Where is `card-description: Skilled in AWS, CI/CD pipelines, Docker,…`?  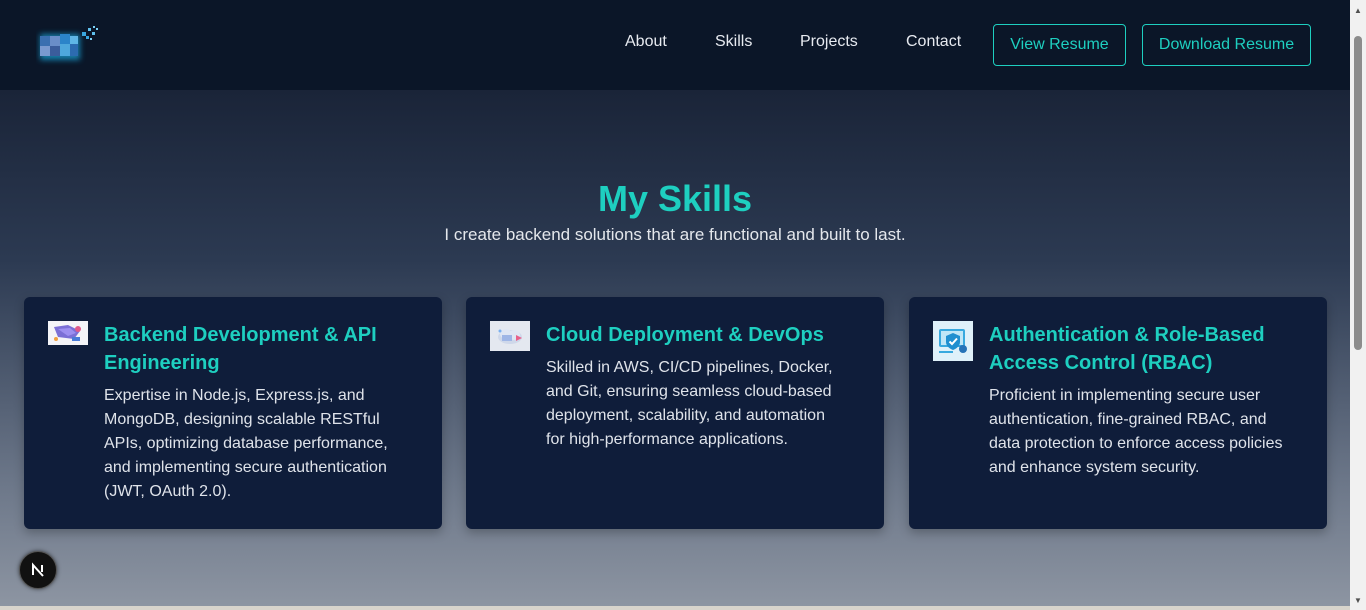 card-description: Skilled in AWS, CI/CD pipelines, Docker,… is located at coordinates (689, 403).